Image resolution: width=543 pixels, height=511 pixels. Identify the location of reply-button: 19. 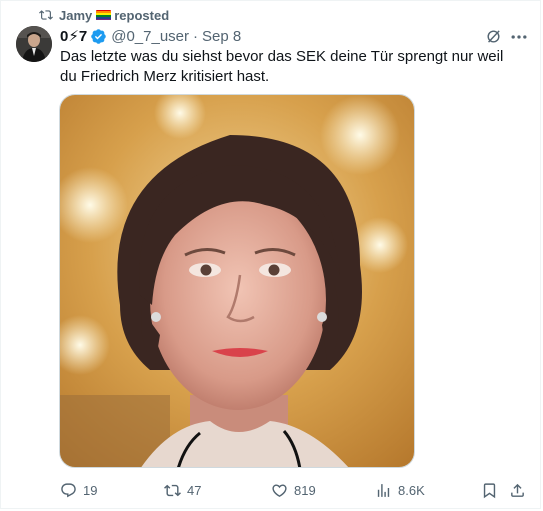
(78, 490).